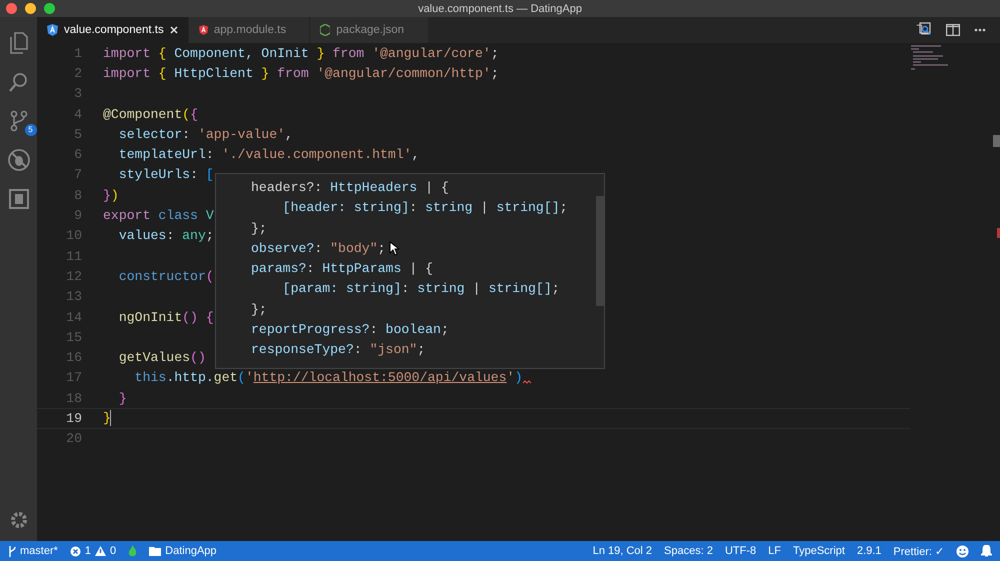 The width and height of the screenshot is (1000, 561). What do you see at coordinates (500, 8) in the screenshot?
I see `window-title: value.component.ts — DatingApp` at bounding box center [500, 8].